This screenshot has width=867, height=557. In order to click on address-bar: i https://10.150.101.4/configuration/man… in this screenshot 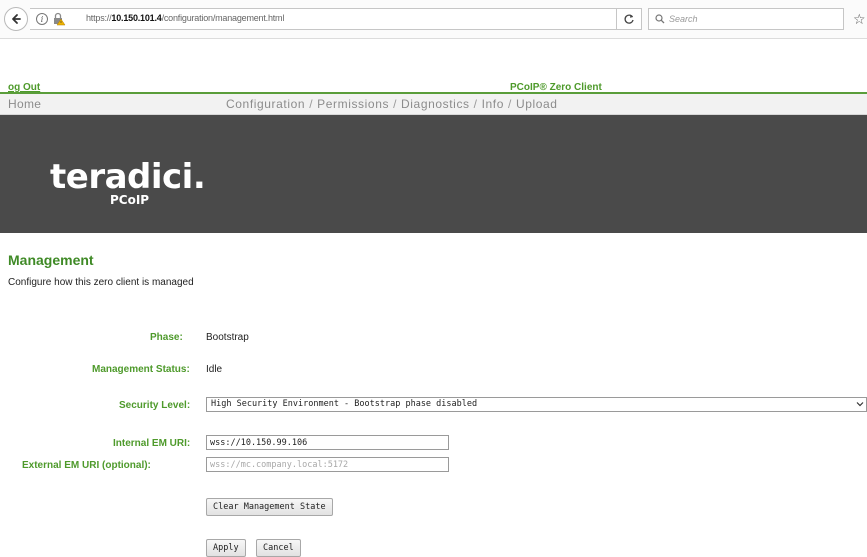, I will do `click(336, 19)`.